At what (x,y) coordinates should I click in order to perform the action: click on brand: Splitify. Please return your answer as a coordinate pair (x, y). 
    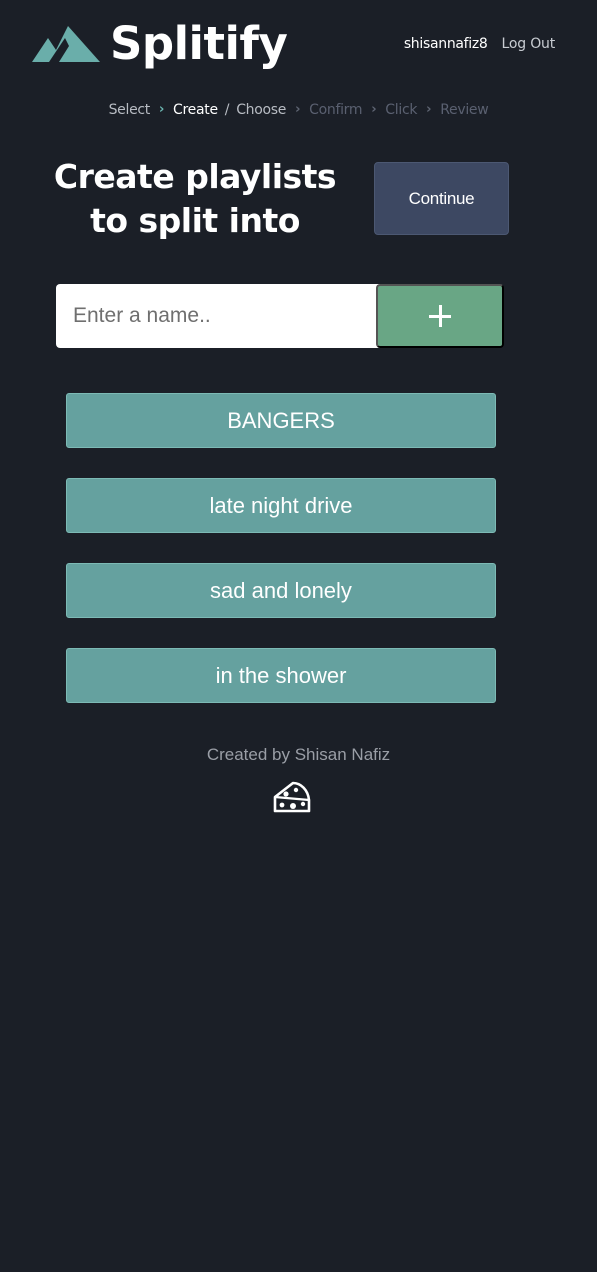
    Looking at the image, I should click on (160, 43).